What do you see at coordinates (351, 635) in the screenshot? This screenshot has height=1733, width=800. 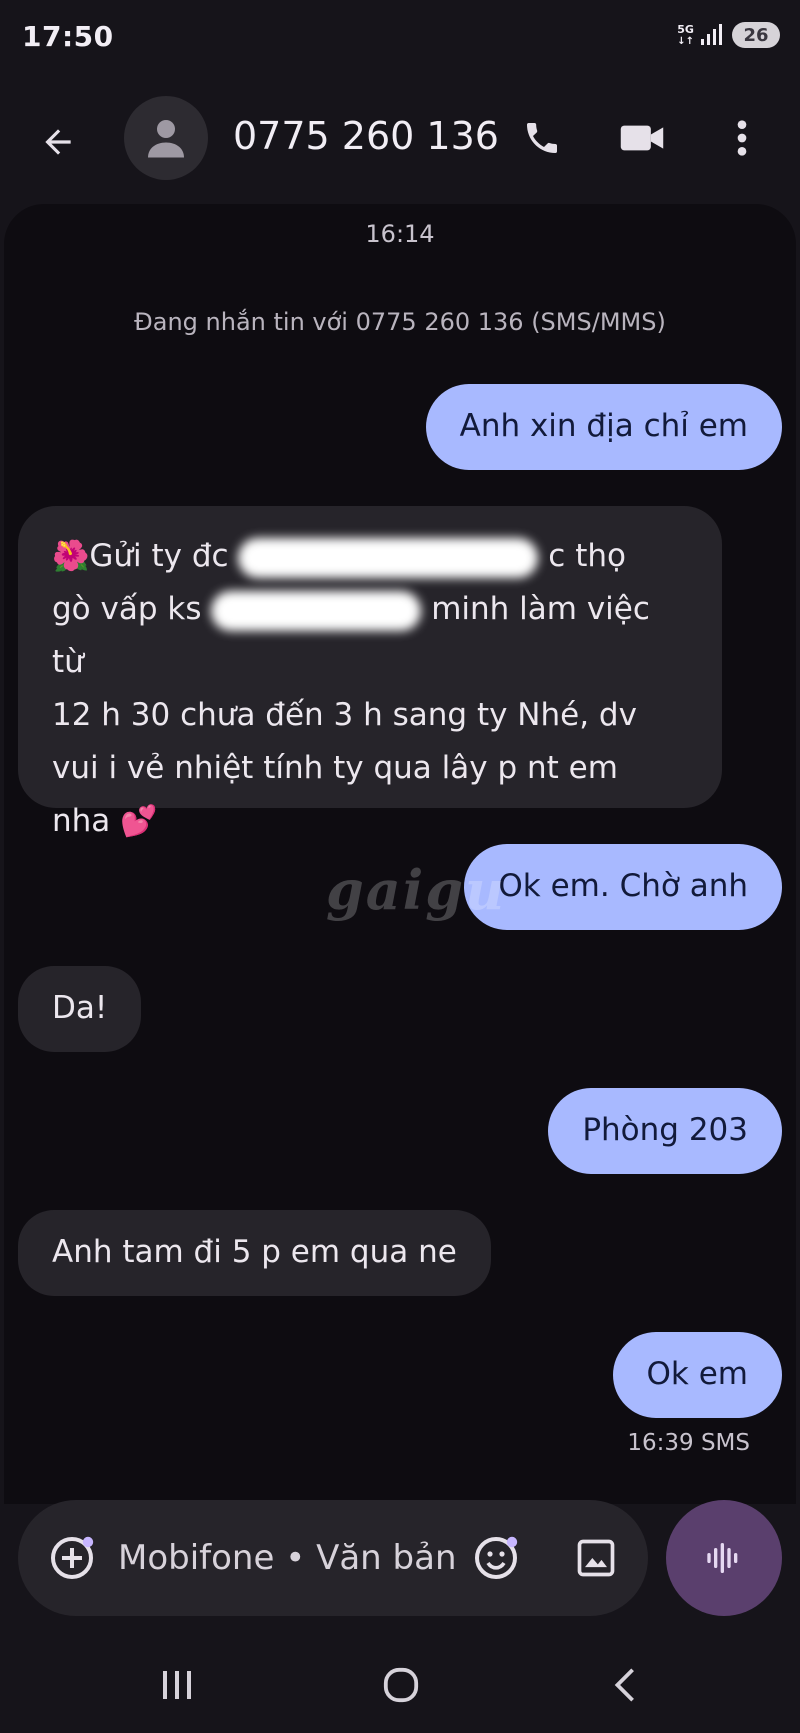 I see `message-line: gò vấp ks minh làm việc từ` at bounding box center [351, 635].